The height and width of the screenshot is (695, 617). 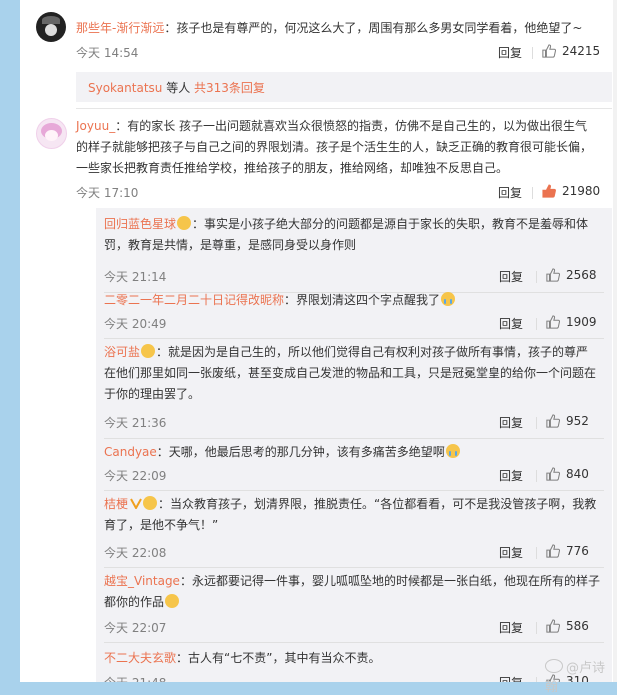 I want to click on sub-reply-username: Candyae, so click(x=130, y=452).